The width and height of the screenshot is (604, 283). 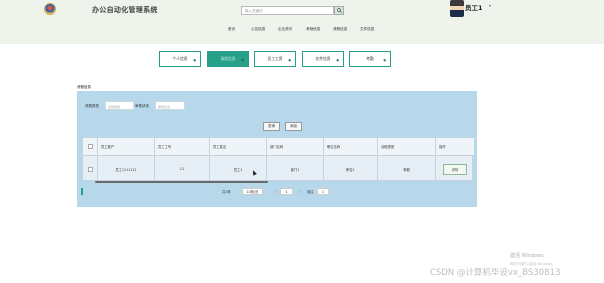 I want to click on pager-total: 共1条, so click(x=226, y=192).